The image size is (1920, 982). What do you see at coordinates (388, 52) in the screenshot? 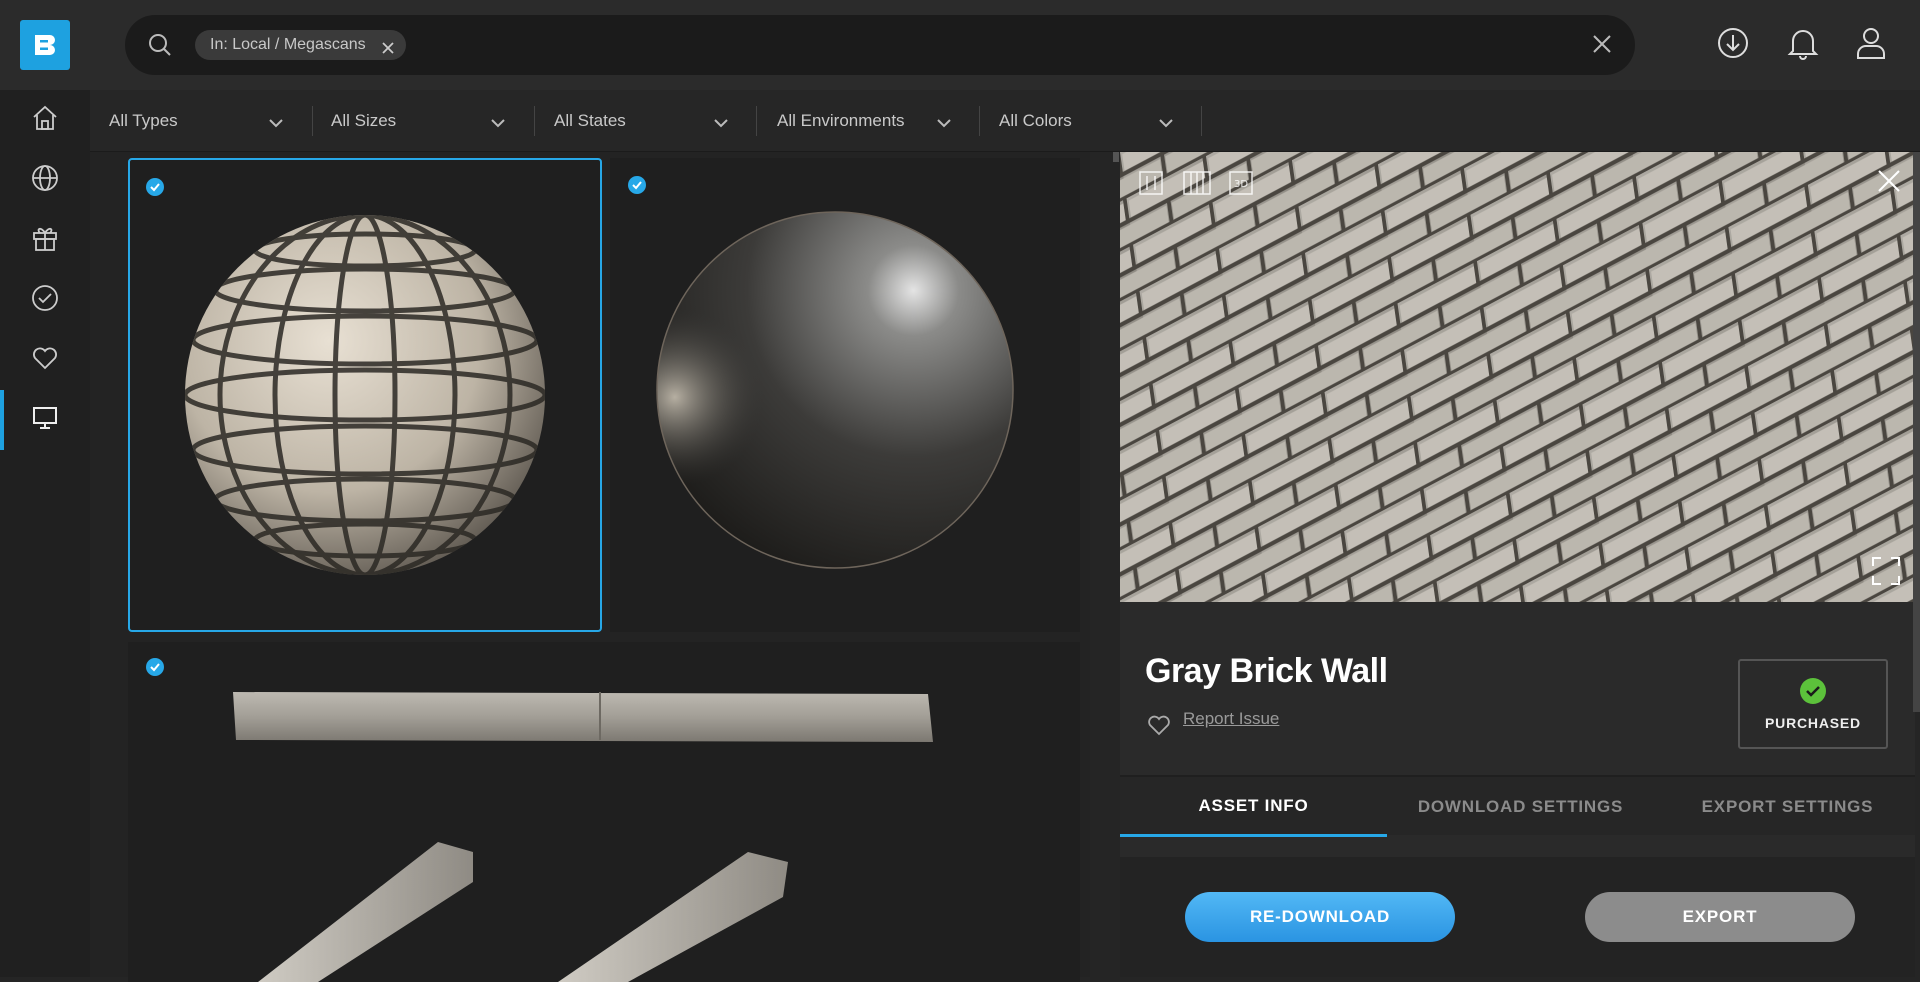
I see `close-icon` at bounding box center [388, 52].